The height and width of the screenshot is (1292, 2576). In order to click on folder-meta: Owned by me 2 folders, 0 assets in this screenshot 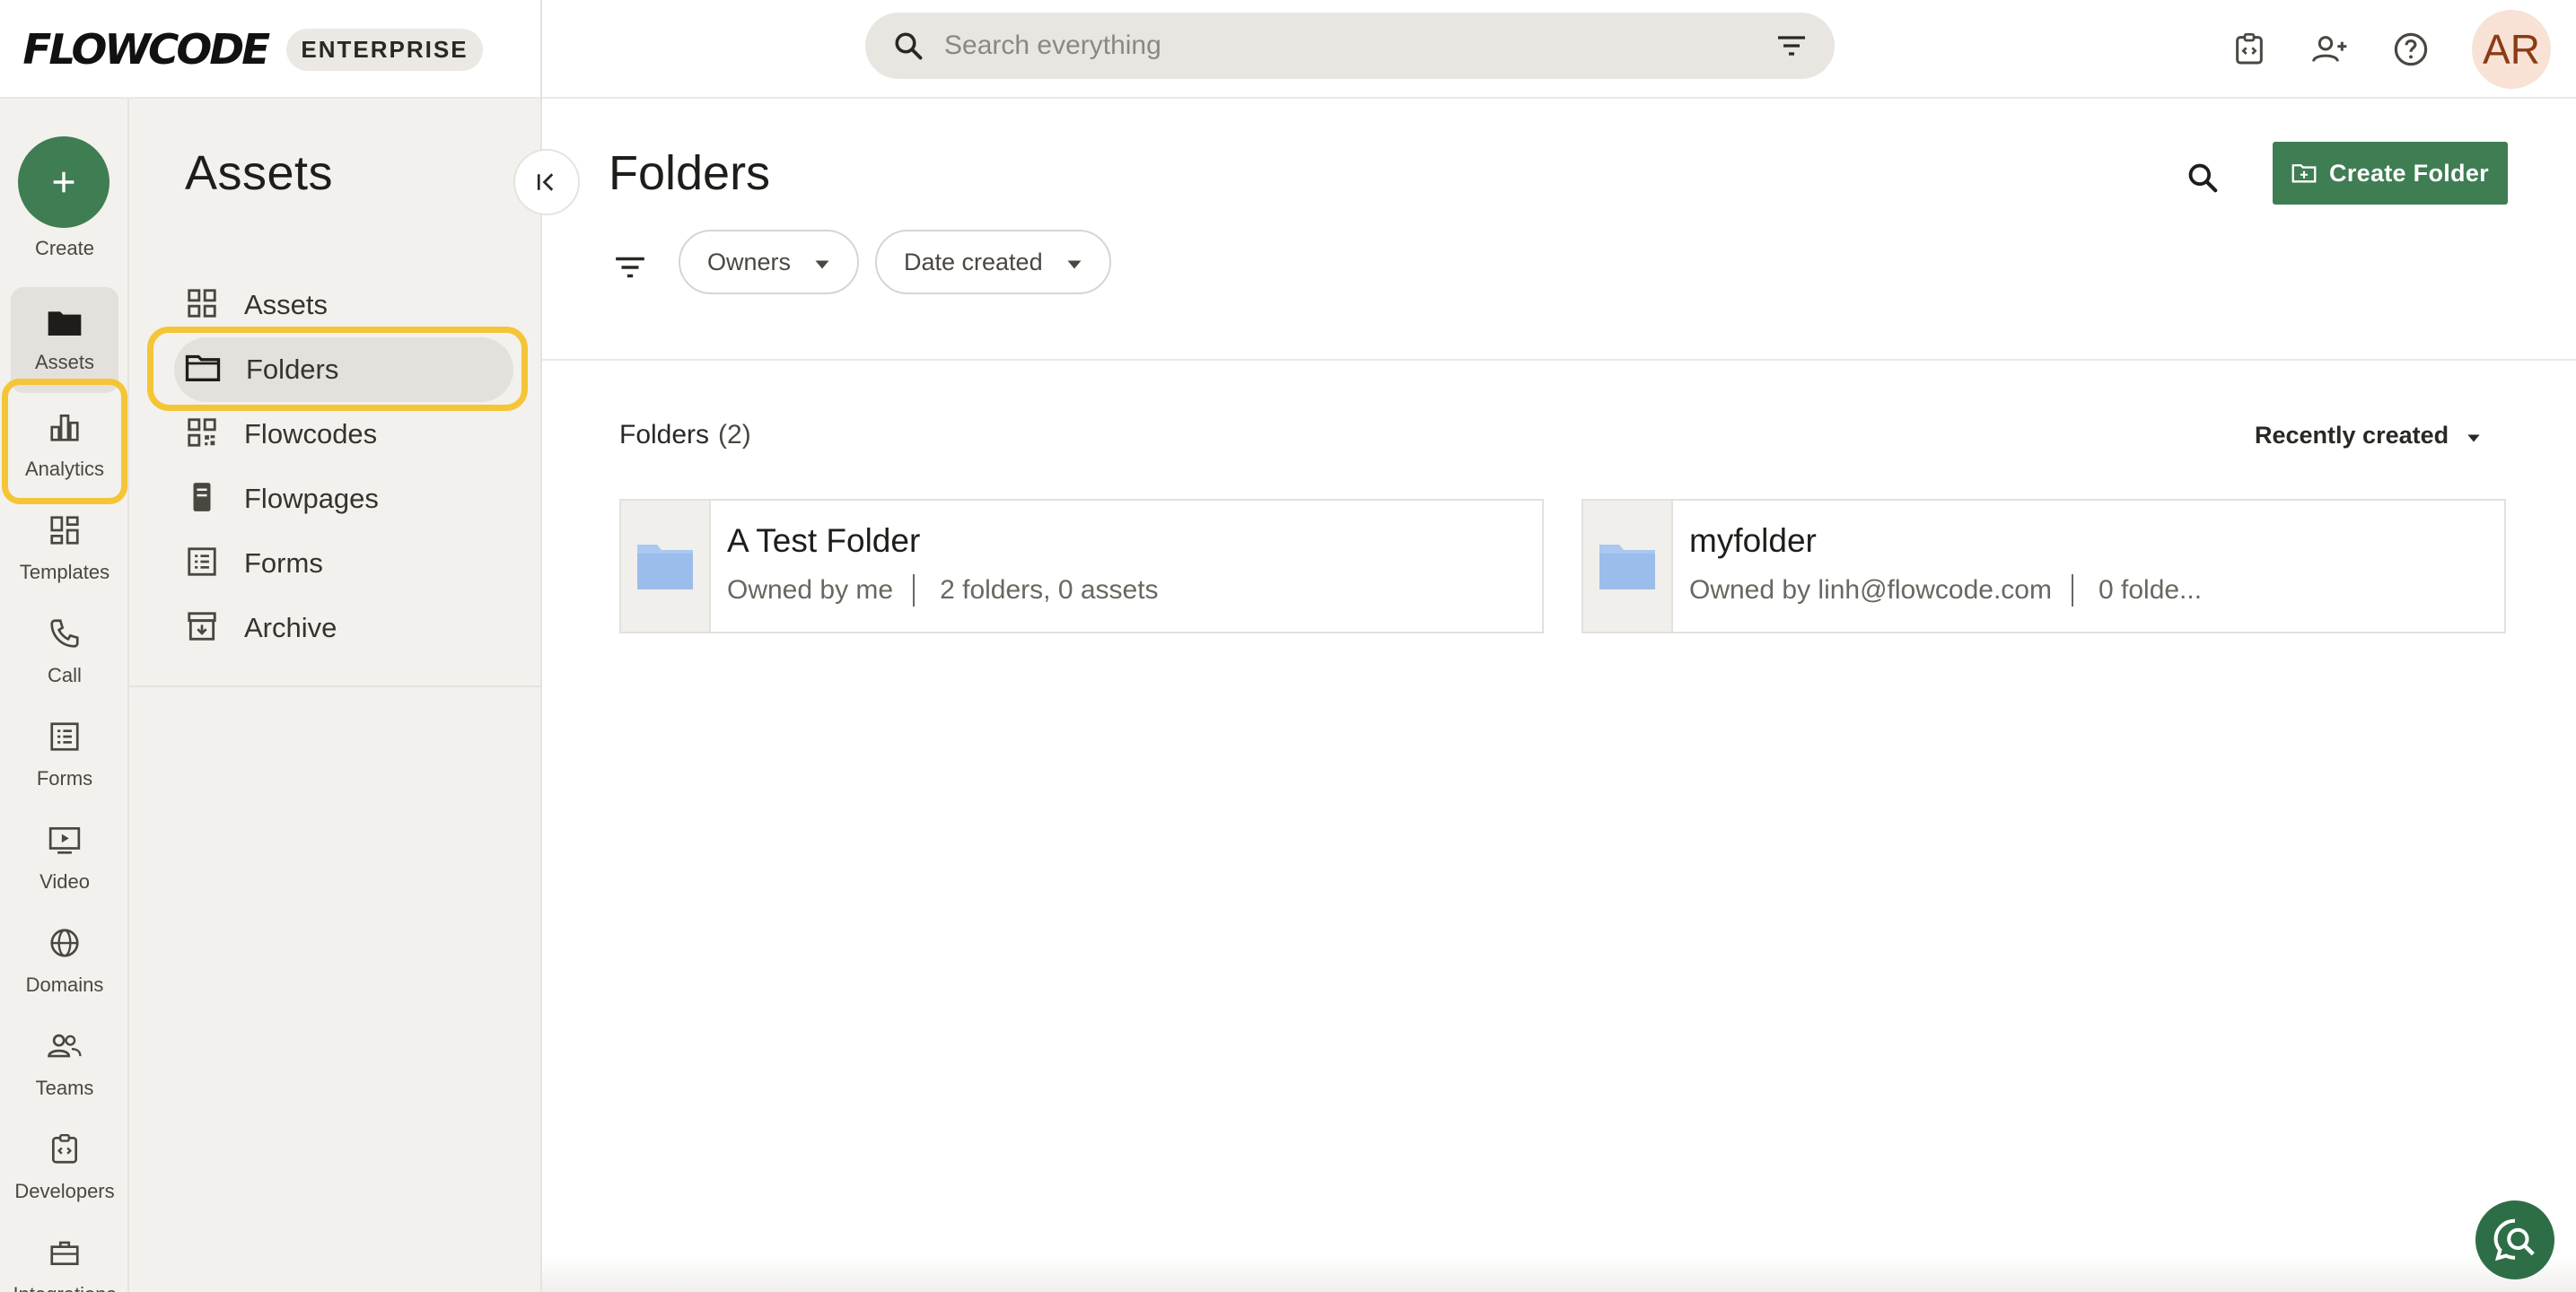, I will do `click(943, 590)`.